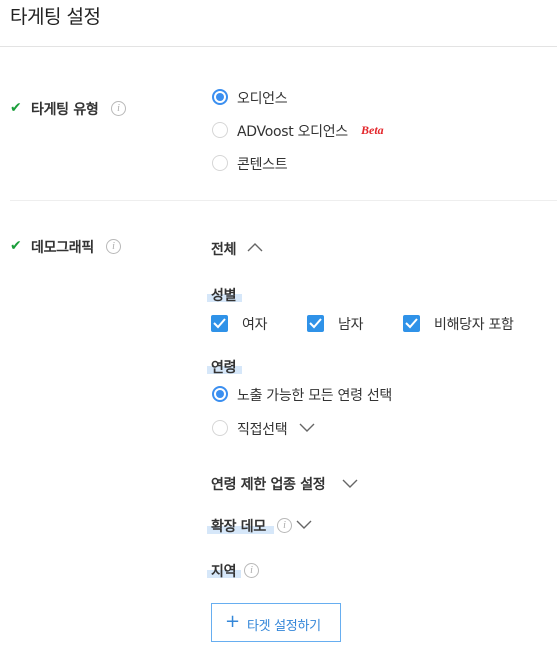 The height and width of the screenshot is (657, 557). I want to click on checkbox-non-applicable, so click(411, 323).